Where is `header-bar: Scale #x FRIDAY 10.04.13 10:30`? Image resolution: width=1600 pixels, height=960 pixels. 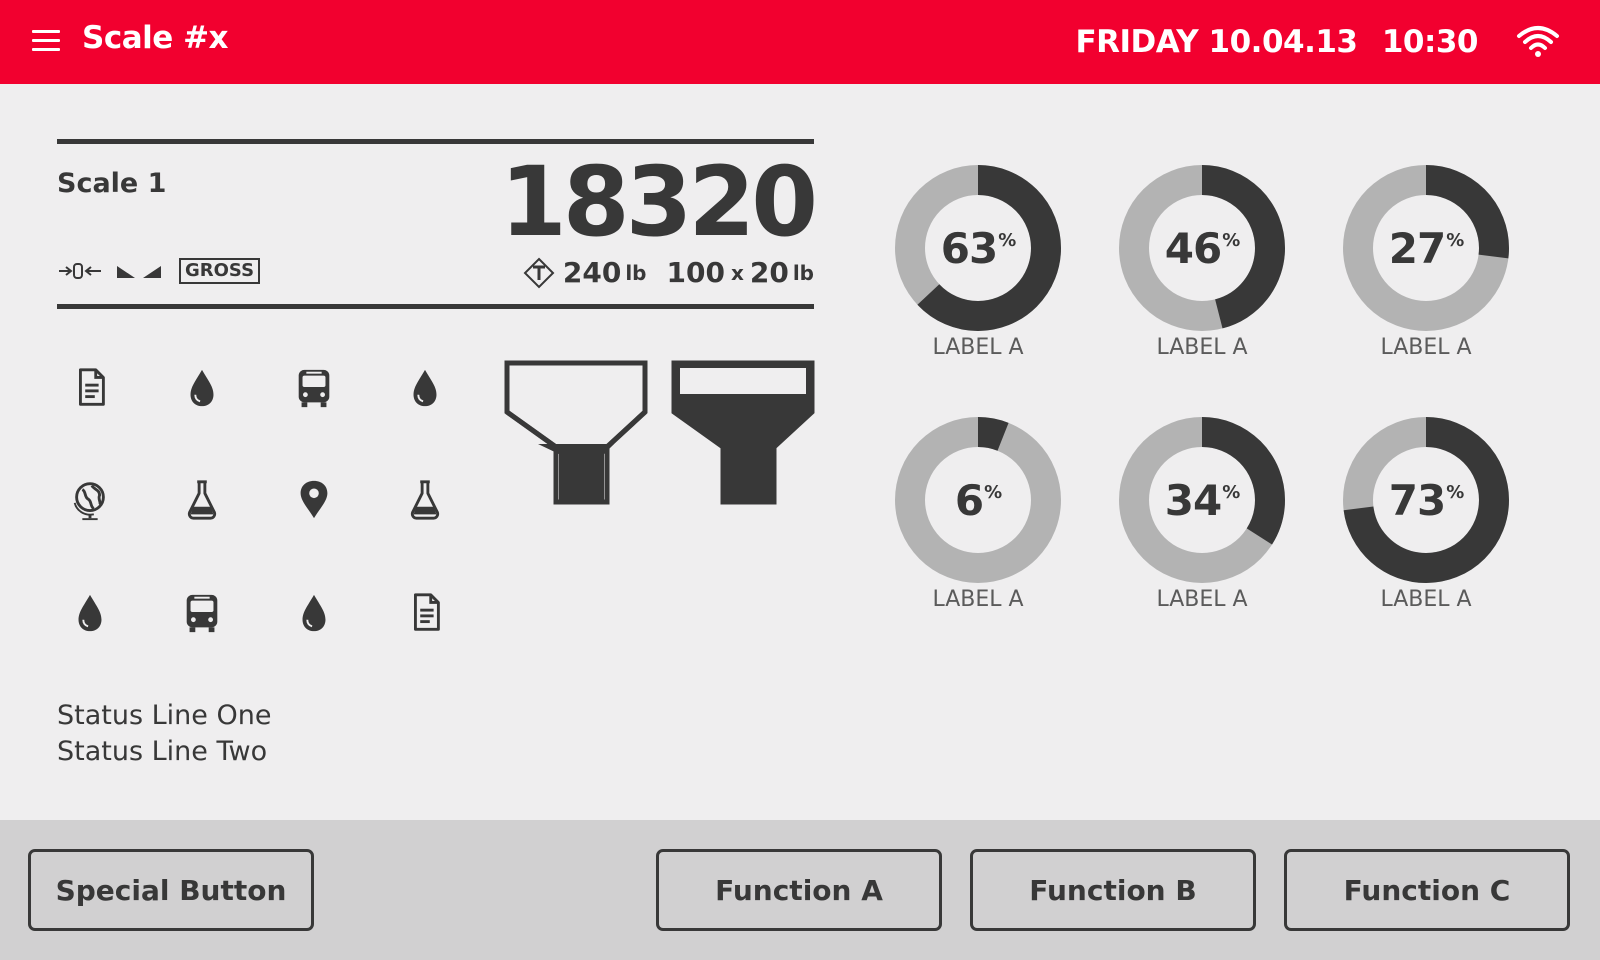
header-bar: Scale #x FRIDAY 10.04.13 10:30 is located at coordinates (800, 42).